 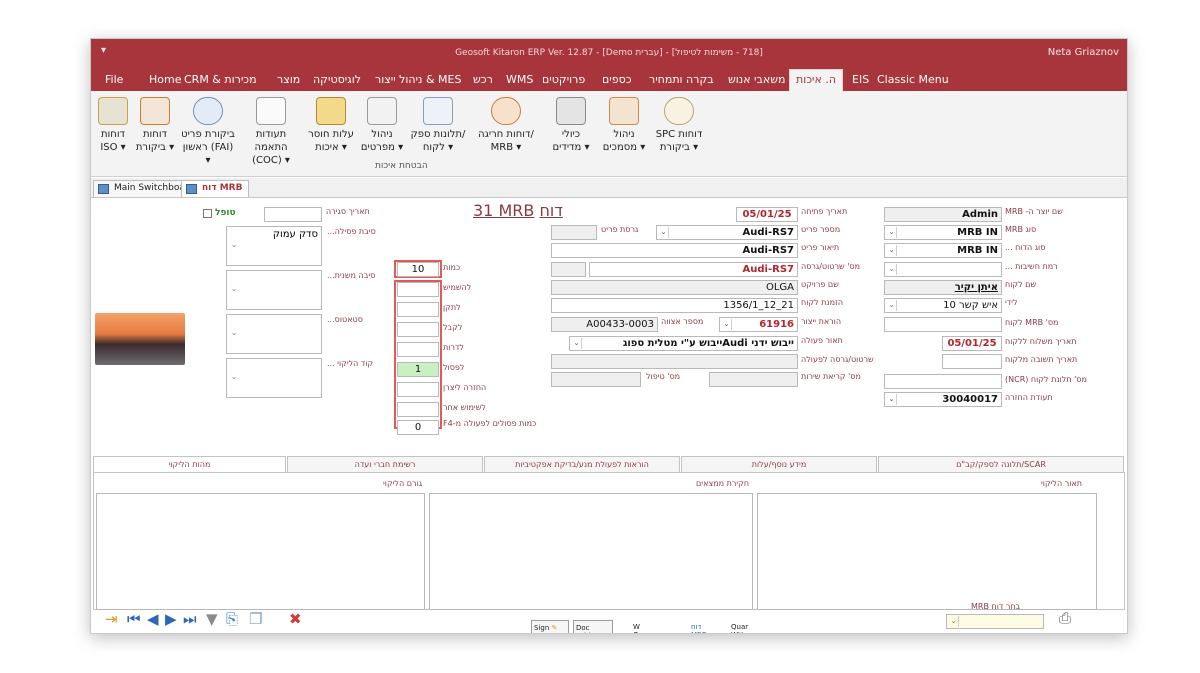 What do you see at coordinates (972, 343) in the screenshot?
I see `send-date-field: 05/01/25` at bounding box center [972, 343].